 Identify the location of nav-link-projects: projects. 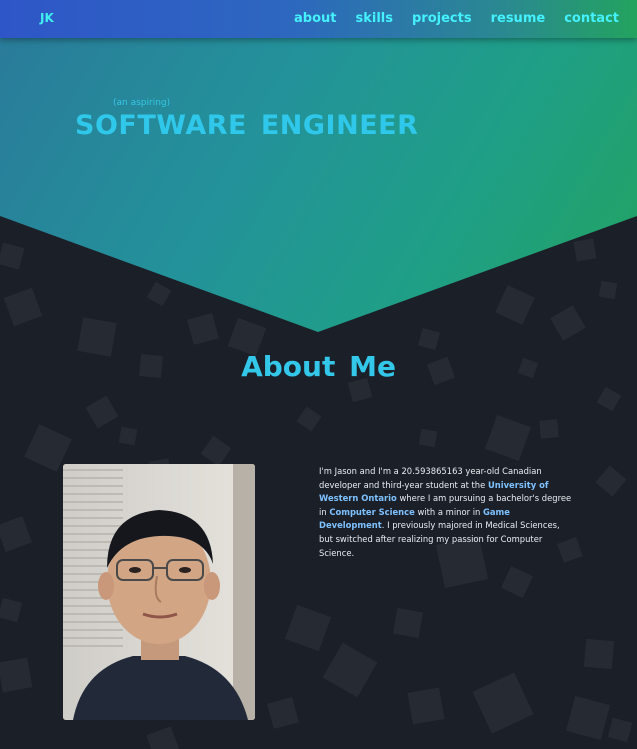
(442, 18).